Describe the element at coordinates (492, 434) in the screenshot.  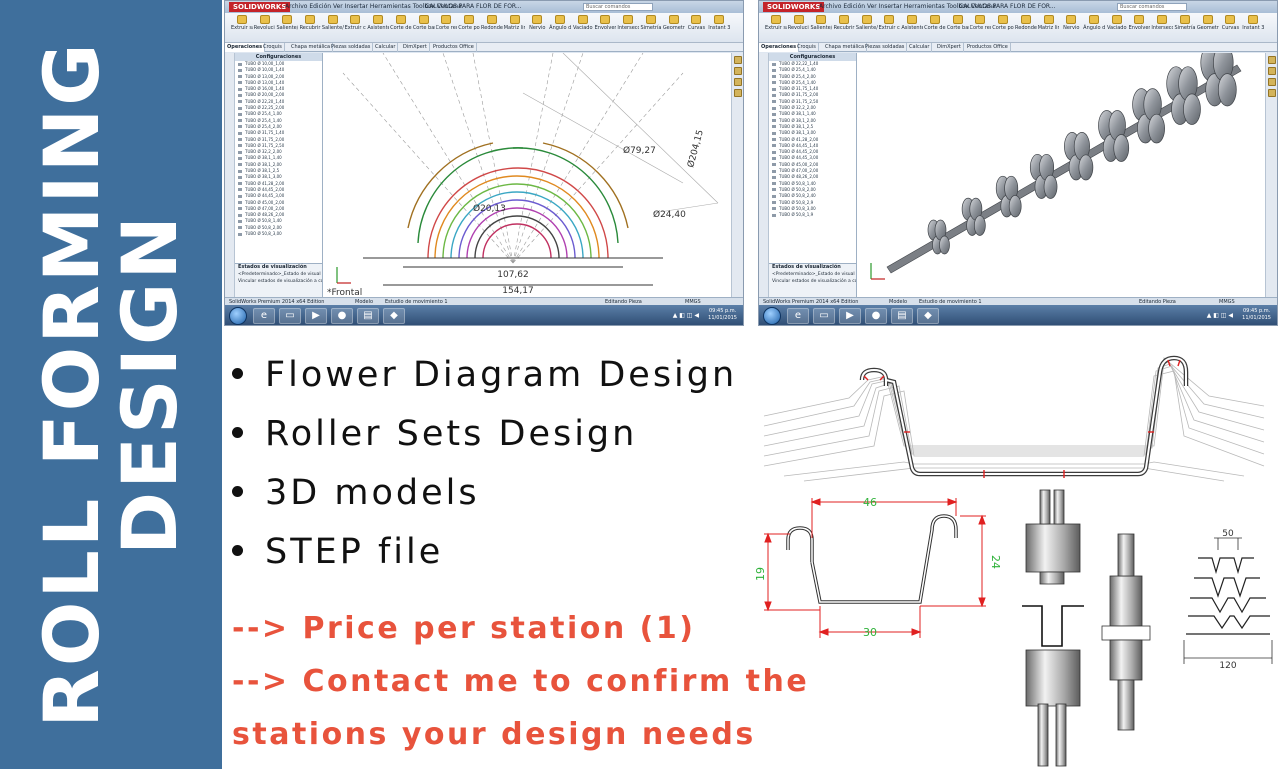
I see `feature-item: Roller Sets Design` at that location.